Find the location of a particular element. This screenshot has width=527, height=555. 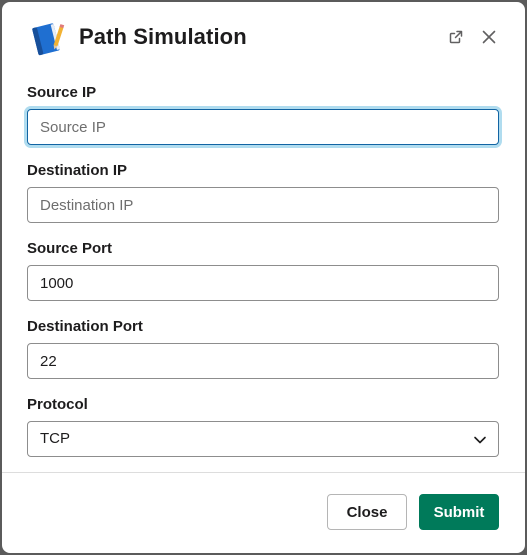

notebook-icon is located at coordinates (48, 39).